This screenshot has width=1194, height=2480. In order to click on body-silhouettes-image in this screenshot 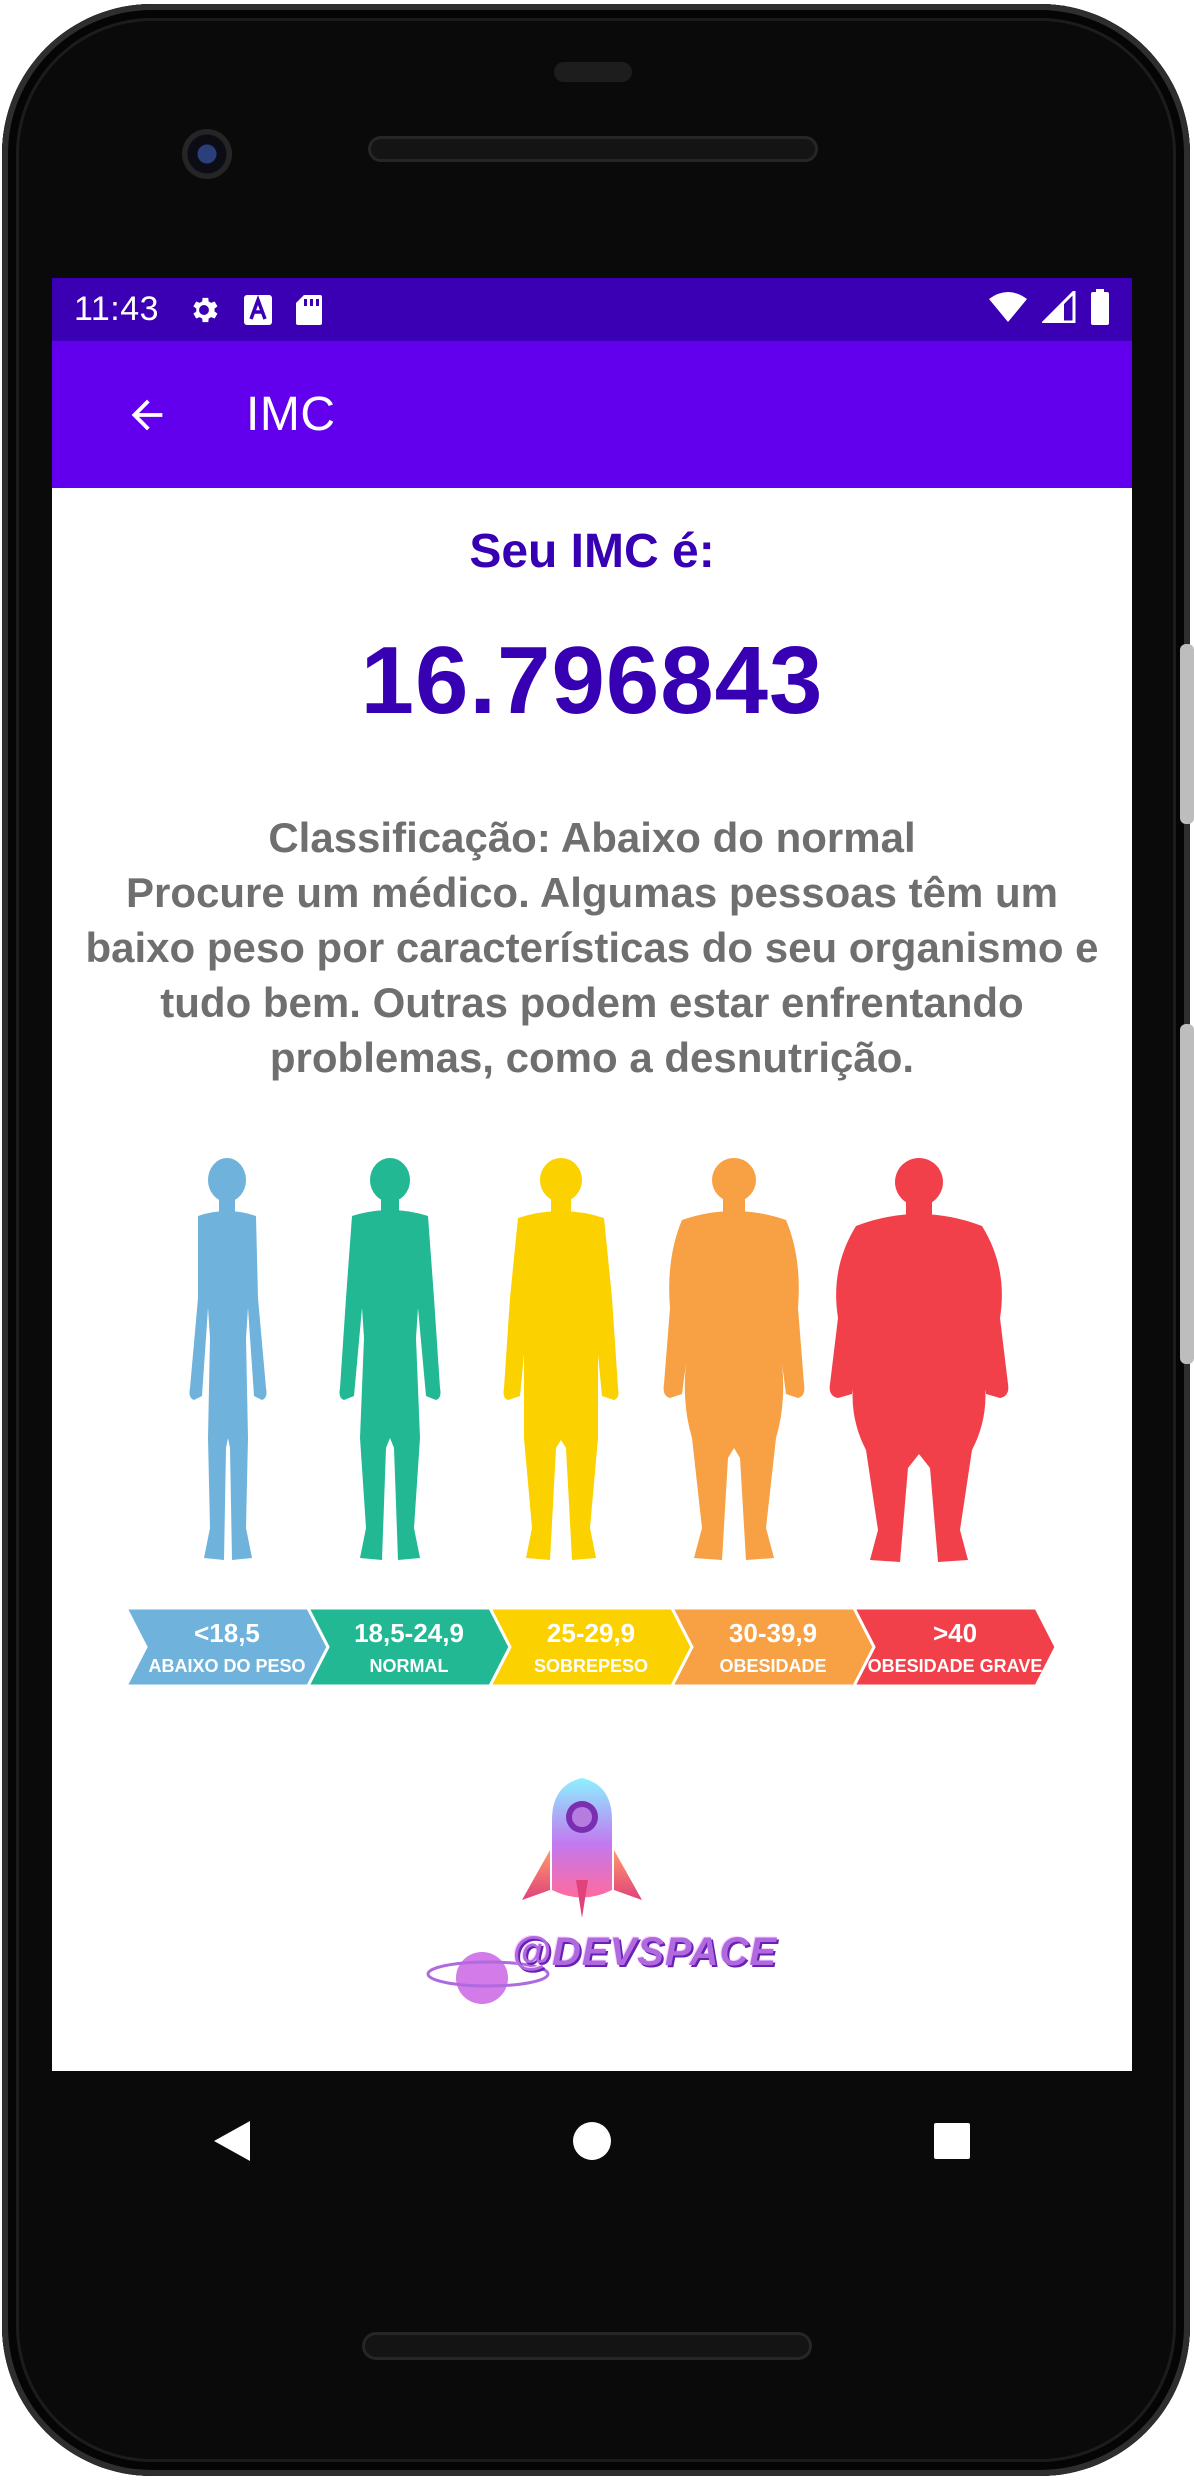, I will do `click(592, 1373)`.